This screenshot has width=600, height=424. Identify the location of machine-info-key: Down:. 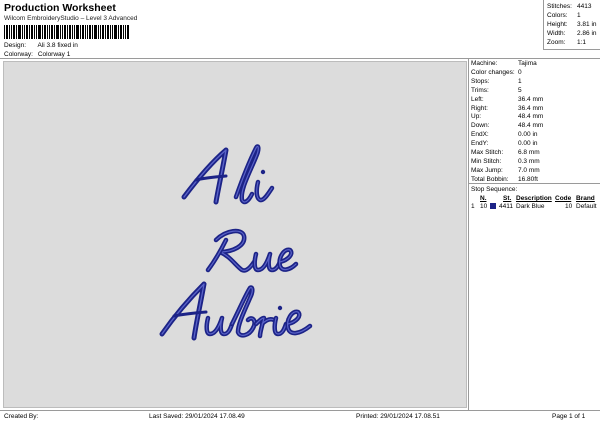
(480, 126).